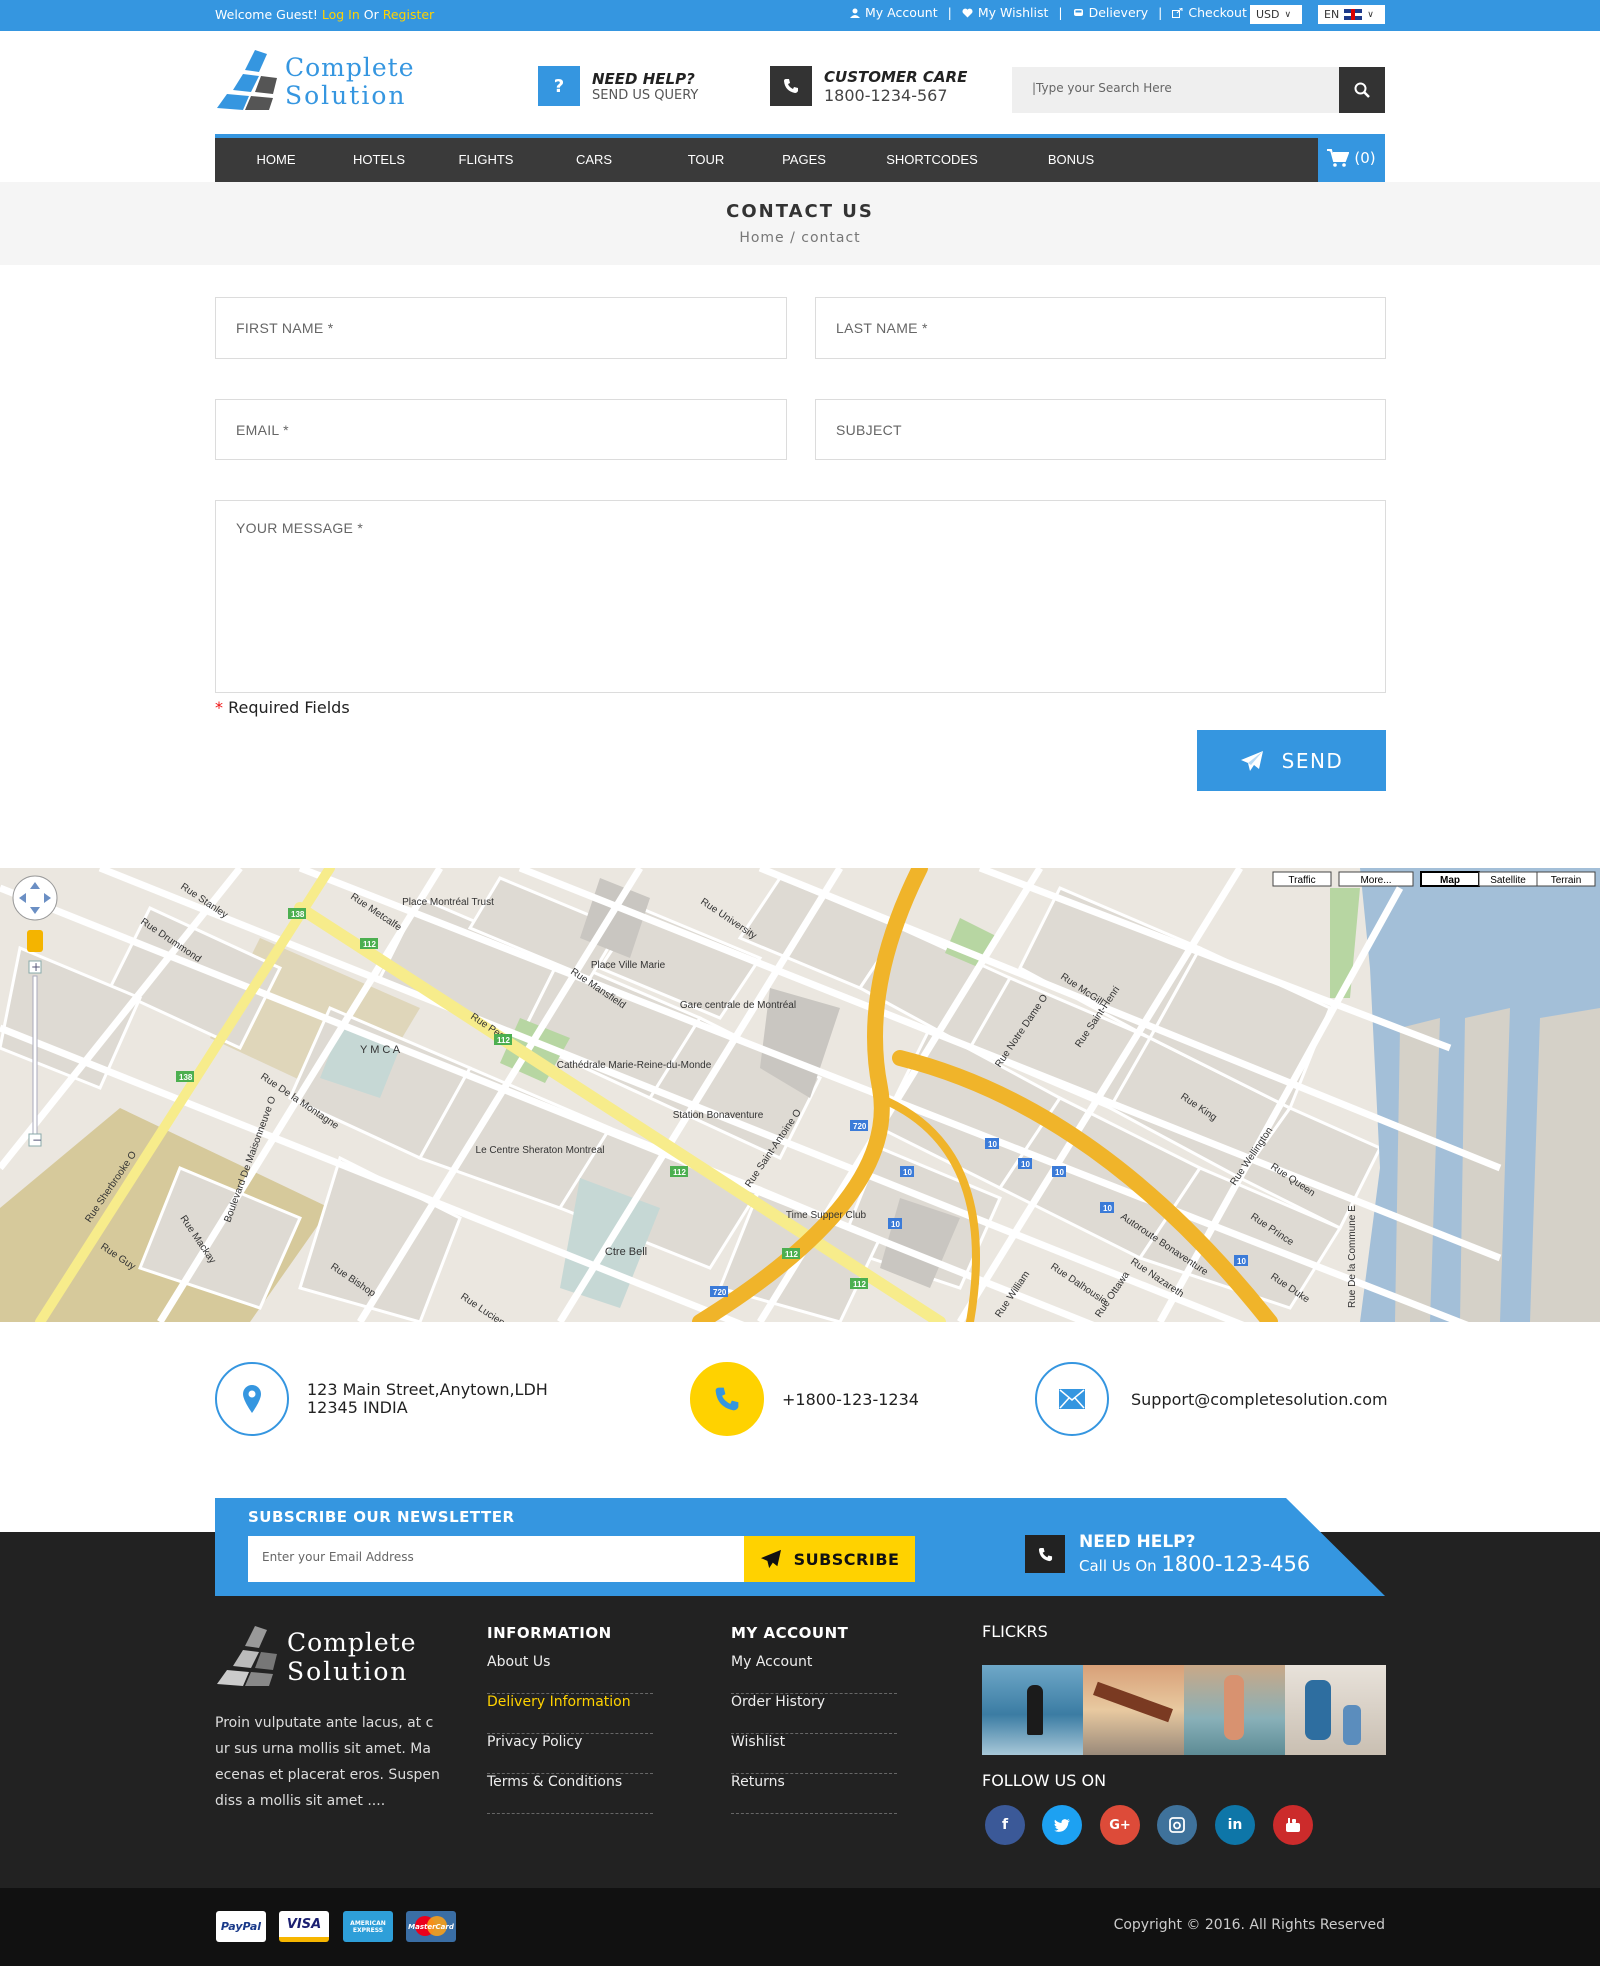 Image resolution: width=1600 pixels, height=1966 pixels. Describe the element at coordinates (846, 1559) in the screenshot. I see `subscribe-label: SUBSCRIBE` at that location.